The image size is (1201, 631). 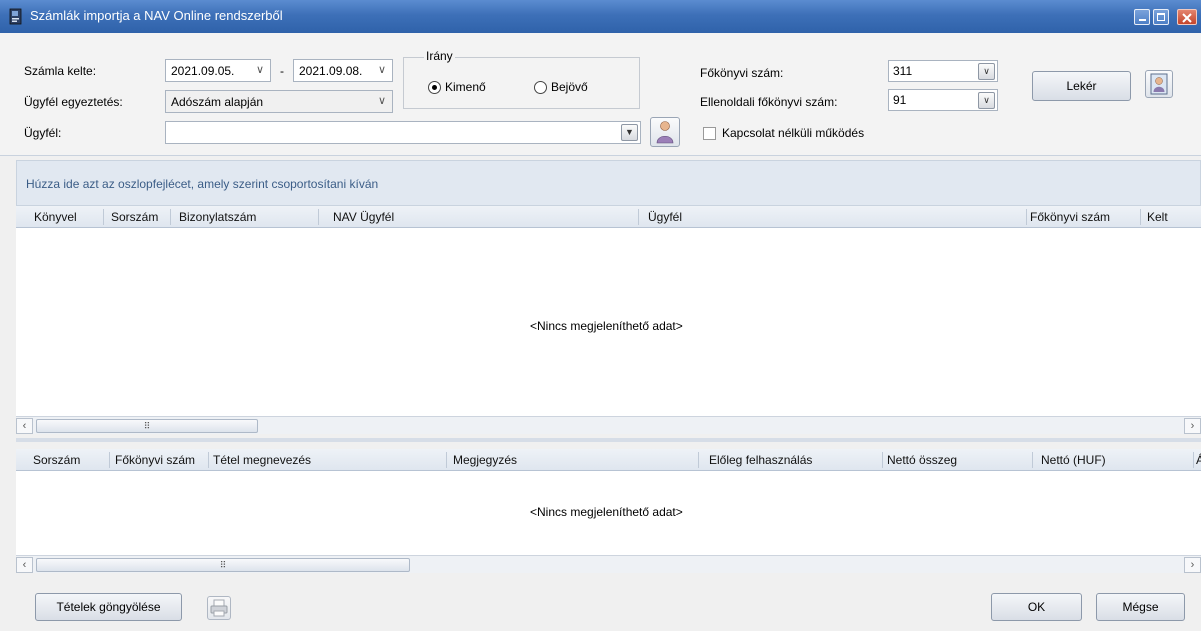 I want to click on triangle-down-icon: ▼, so click(x=629, y=132).